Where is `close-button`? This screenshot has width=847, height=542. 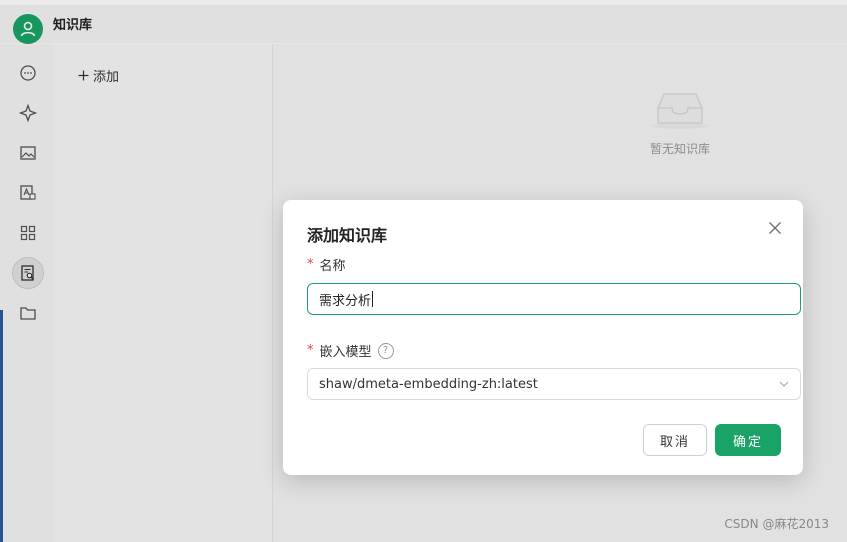 close-button is located at coordinates (775, 228).